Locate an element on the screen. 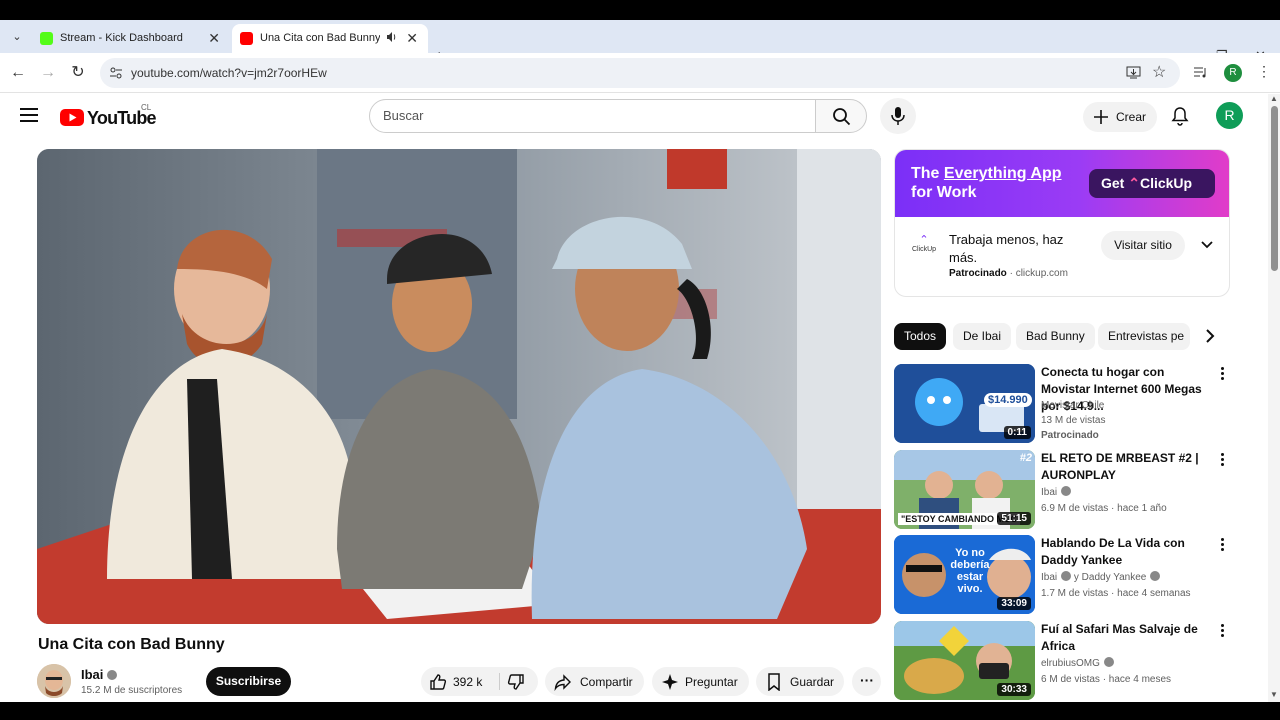 This screenshot has width=1280, height=720. video-title: Fuí al Safari Mas Salvaje de Africa is located at coordinates (1119, 637).